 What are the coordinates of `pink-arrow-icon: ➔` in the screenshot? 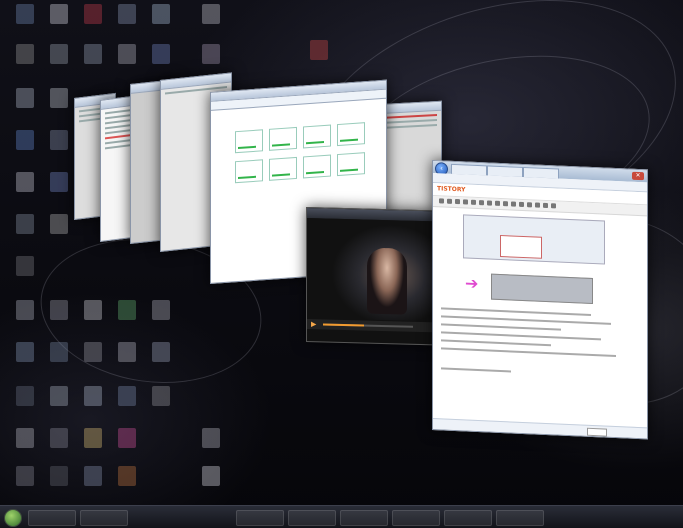 It's located at (472, 283).